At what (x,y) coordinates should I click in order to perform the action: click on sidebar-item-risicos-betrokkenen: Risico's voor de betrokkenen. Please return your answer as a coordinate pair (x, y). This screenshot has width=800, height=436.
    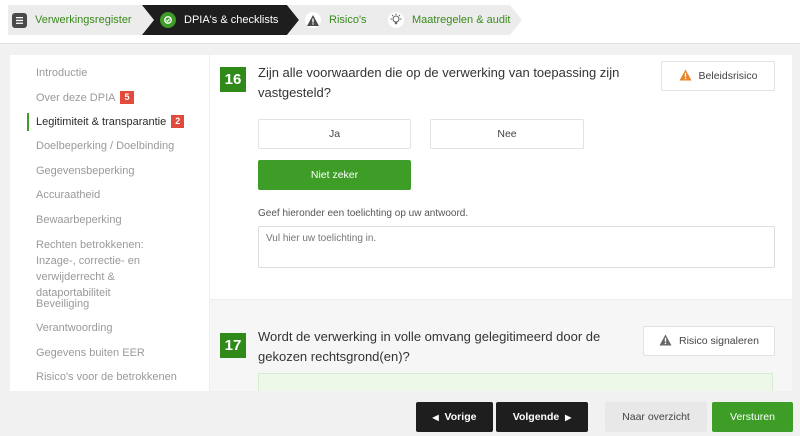
    Looking at the image, I should click on (118, 377).